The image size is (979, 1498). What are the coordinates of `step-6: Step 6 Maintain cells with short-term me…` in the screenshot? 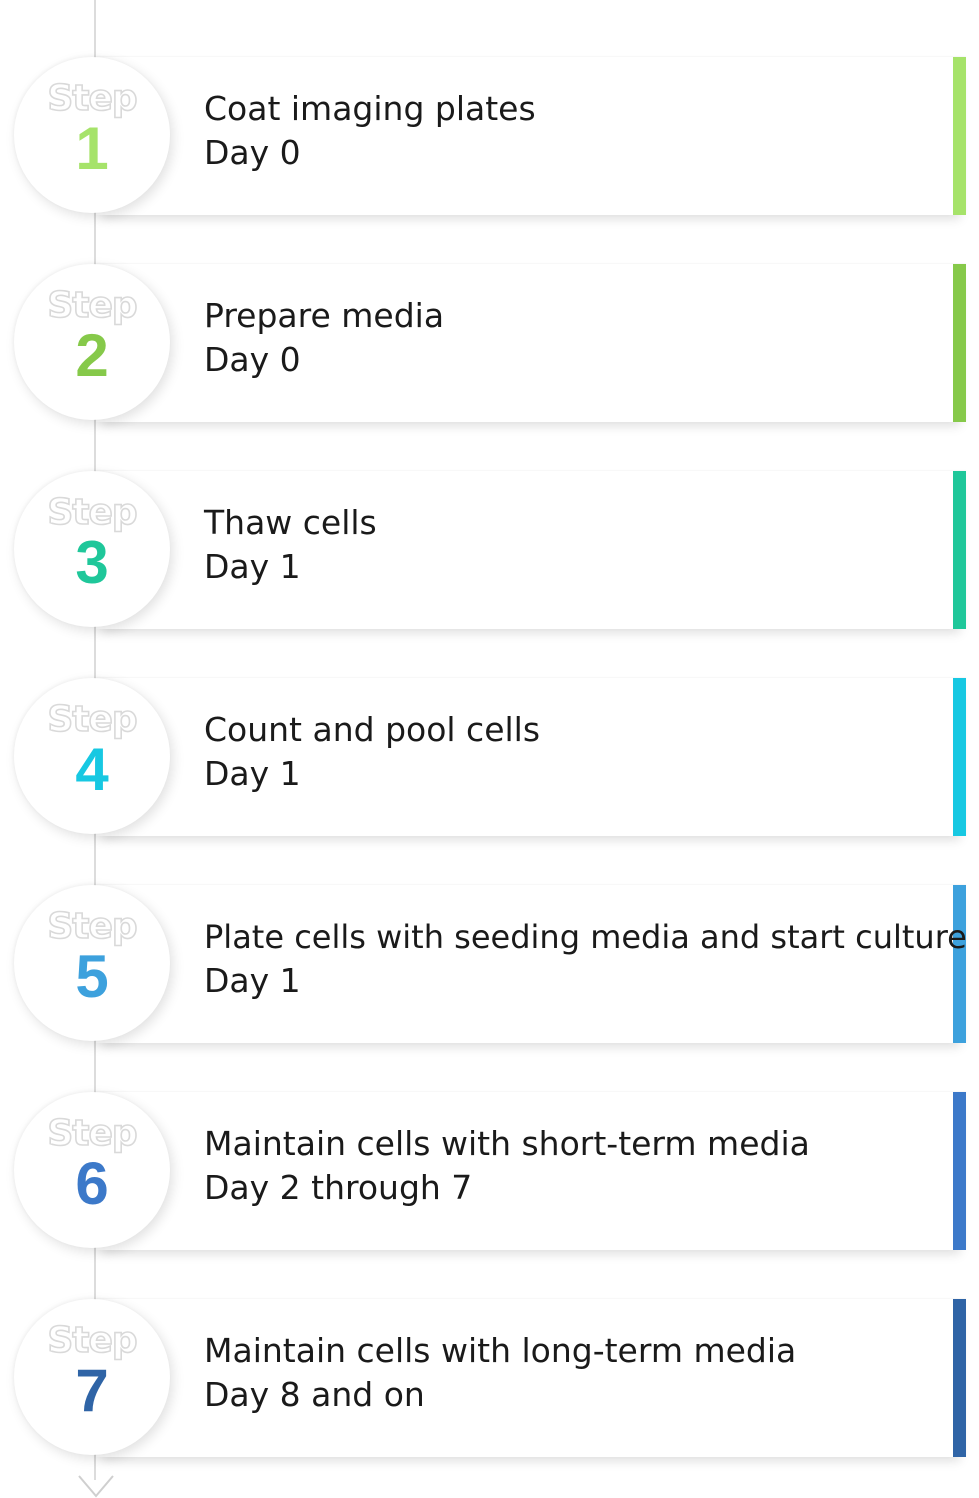 It's located at (489, 1172).